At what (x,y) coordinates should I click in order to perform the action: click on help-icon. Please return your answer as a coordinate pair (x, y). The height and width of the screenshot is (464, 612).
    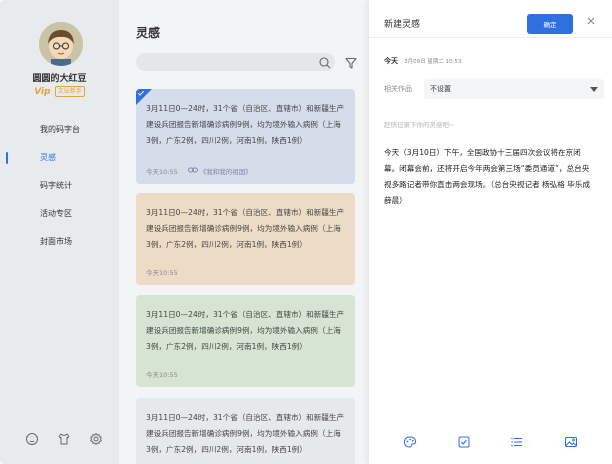
    Looking at the image, I should click on (32, 439).